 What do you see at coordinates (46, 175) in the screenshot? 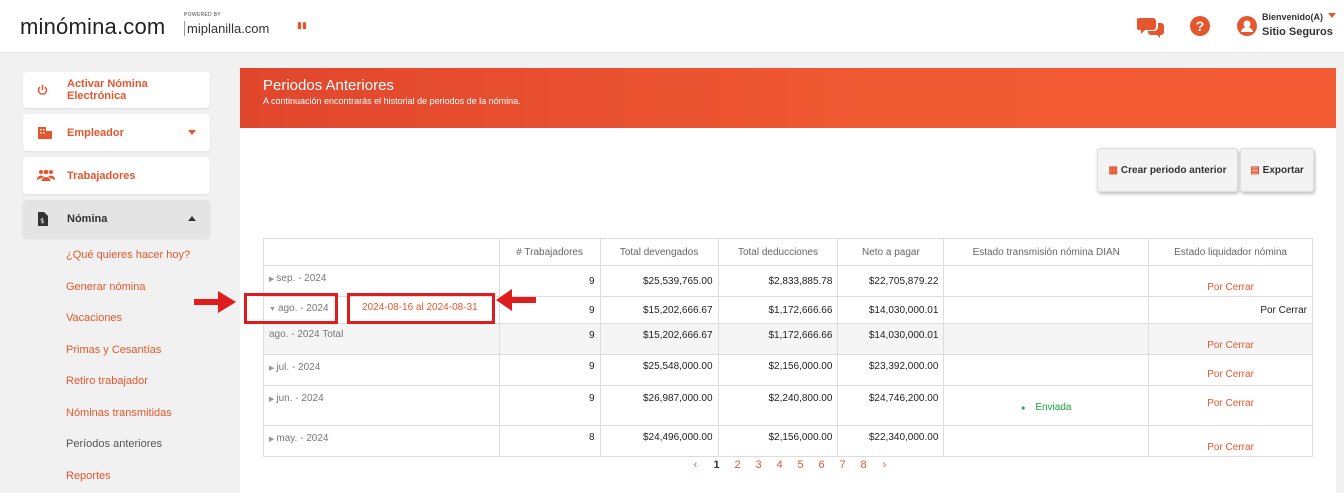
I see `users-icon` at bounding box center [46, 175].